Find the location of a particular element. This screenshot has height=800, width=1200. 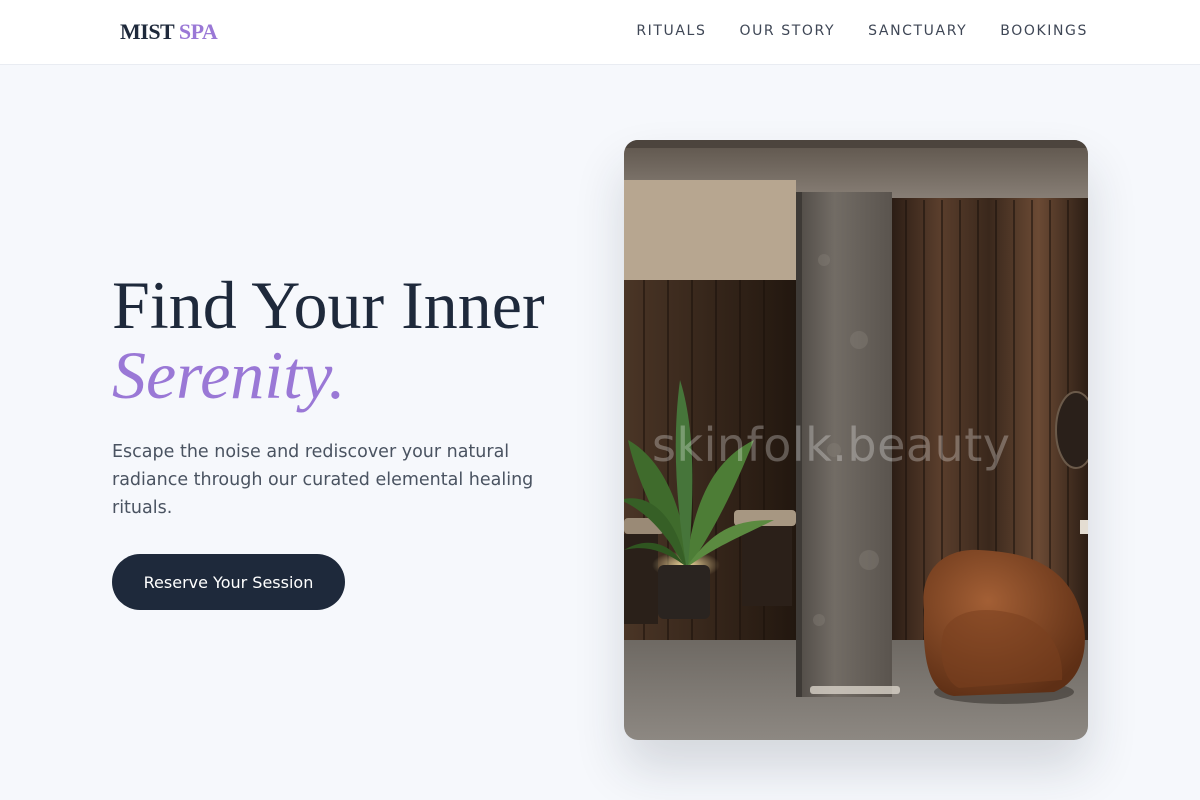

nav-link-our-story: OUR STORY is located at coordinates (787, 31).